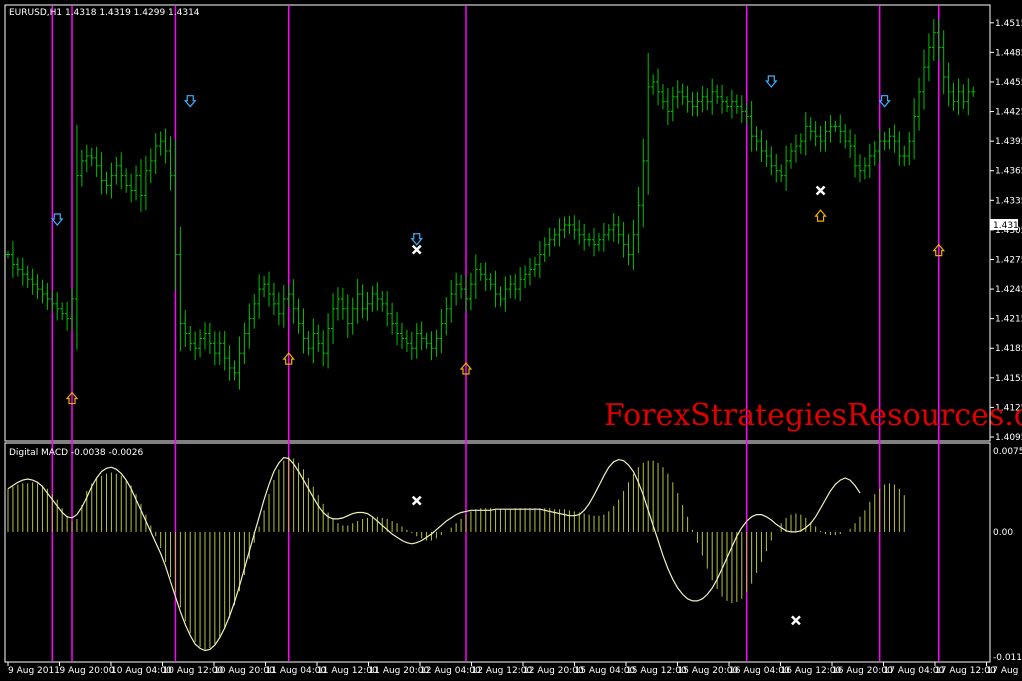 Image resolution: width=1022 pixels, height=681 pixels. What do you see at coordinates (1008, 172) in the screenshot?
I see `price-tick-label: 1.4365` at bounding box center [1008, 172].